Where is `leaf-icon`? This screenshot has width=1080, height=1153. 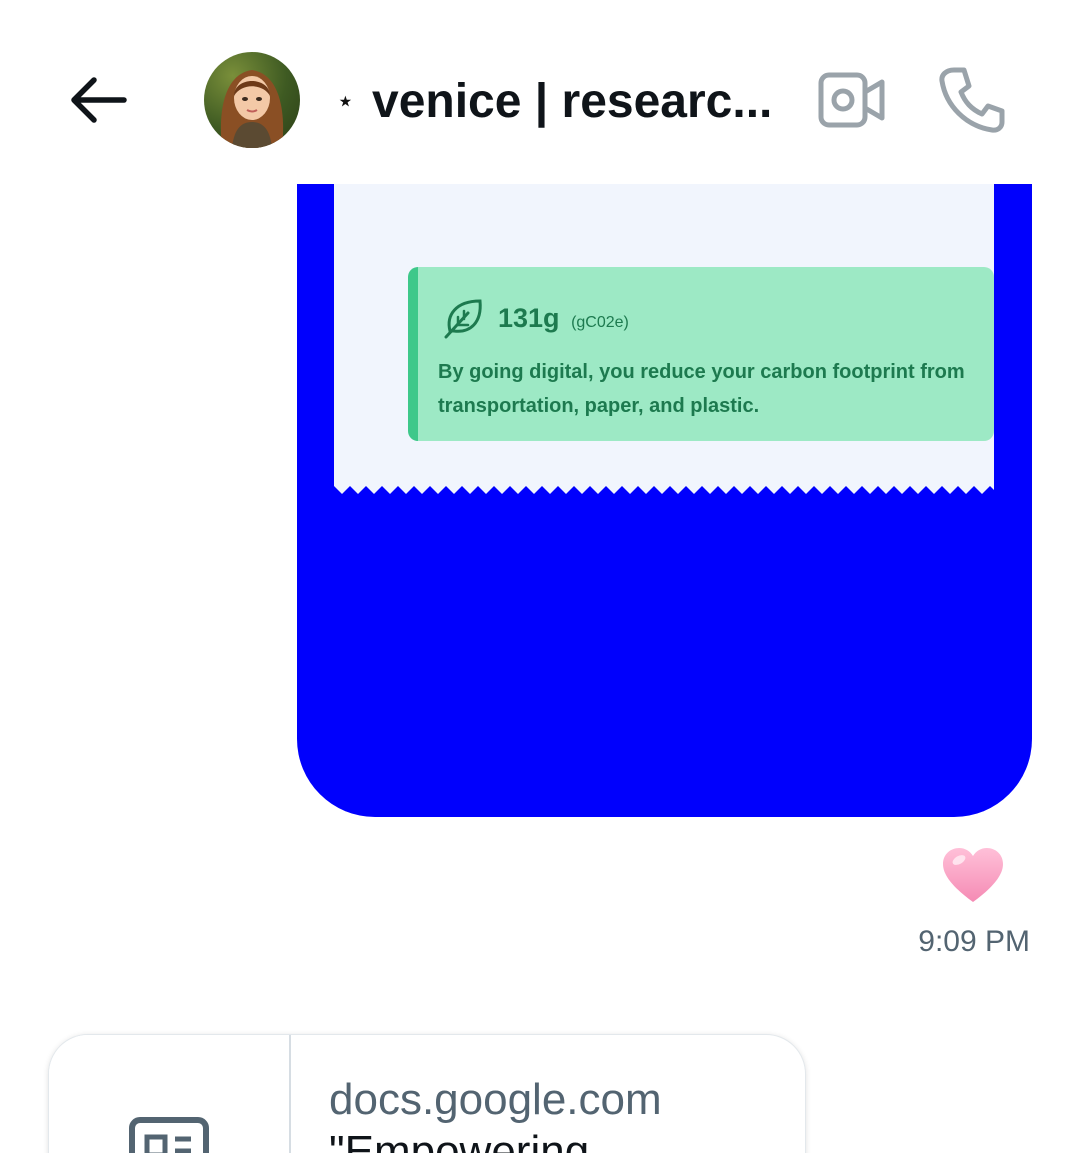 leaf-icon is located at coordinates (463, 319).